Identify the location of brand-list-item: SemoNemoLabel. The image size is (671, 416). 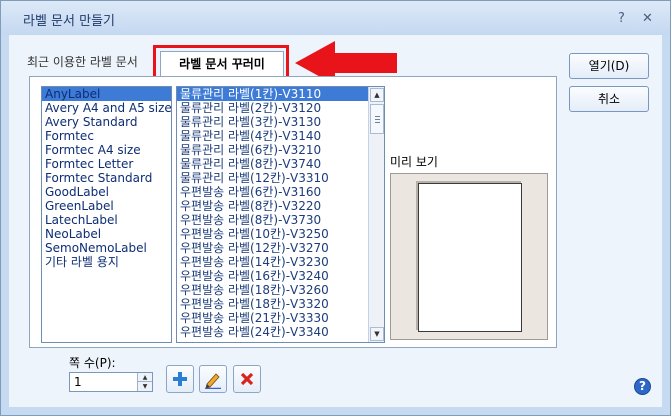
(106, 248).